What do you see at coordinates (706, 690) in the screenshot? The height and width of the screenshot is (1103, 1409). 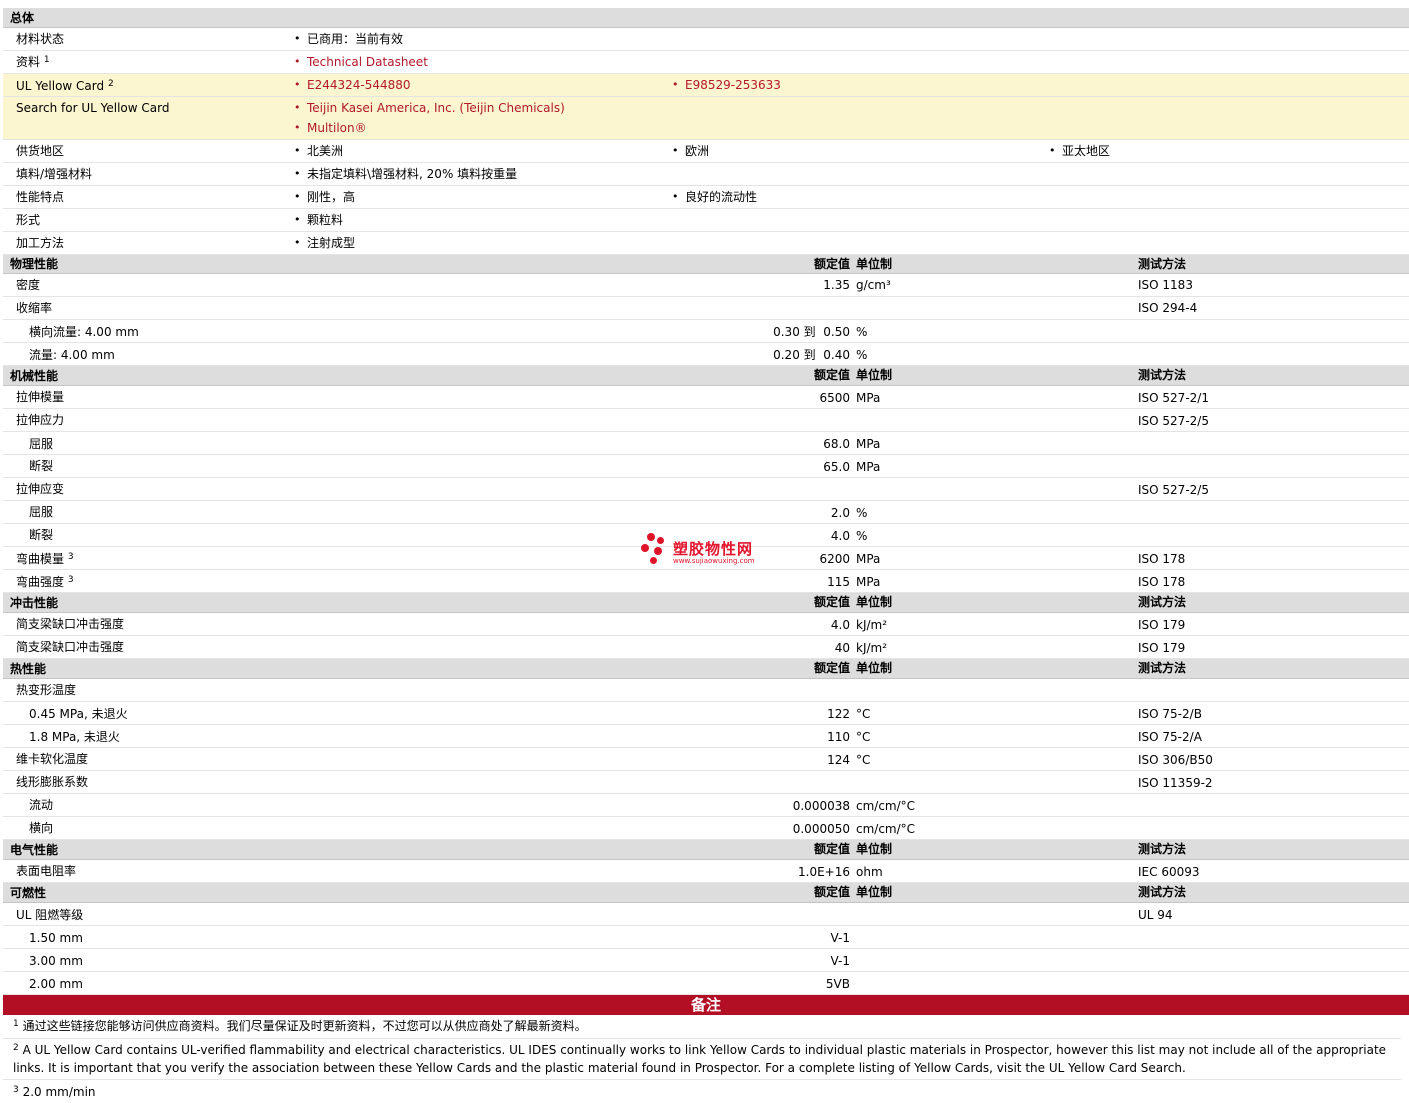 I see `property-row: 热变形温度` at bounding box center [706, 690].